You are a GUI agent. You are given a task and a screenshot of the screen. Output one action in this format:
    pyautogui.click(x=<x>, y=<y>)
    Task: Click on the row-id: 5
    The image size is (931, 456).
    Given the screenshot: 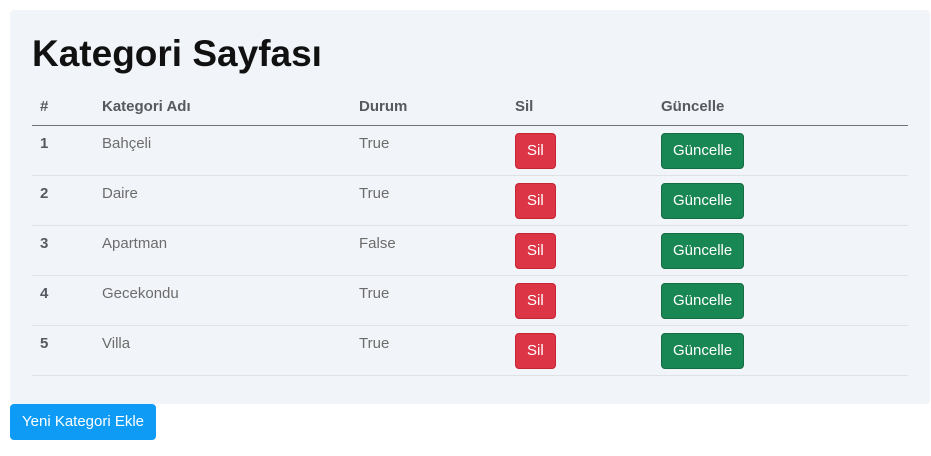 What is the action you would take?
    pyautogui.click(x=63, y=350)
    